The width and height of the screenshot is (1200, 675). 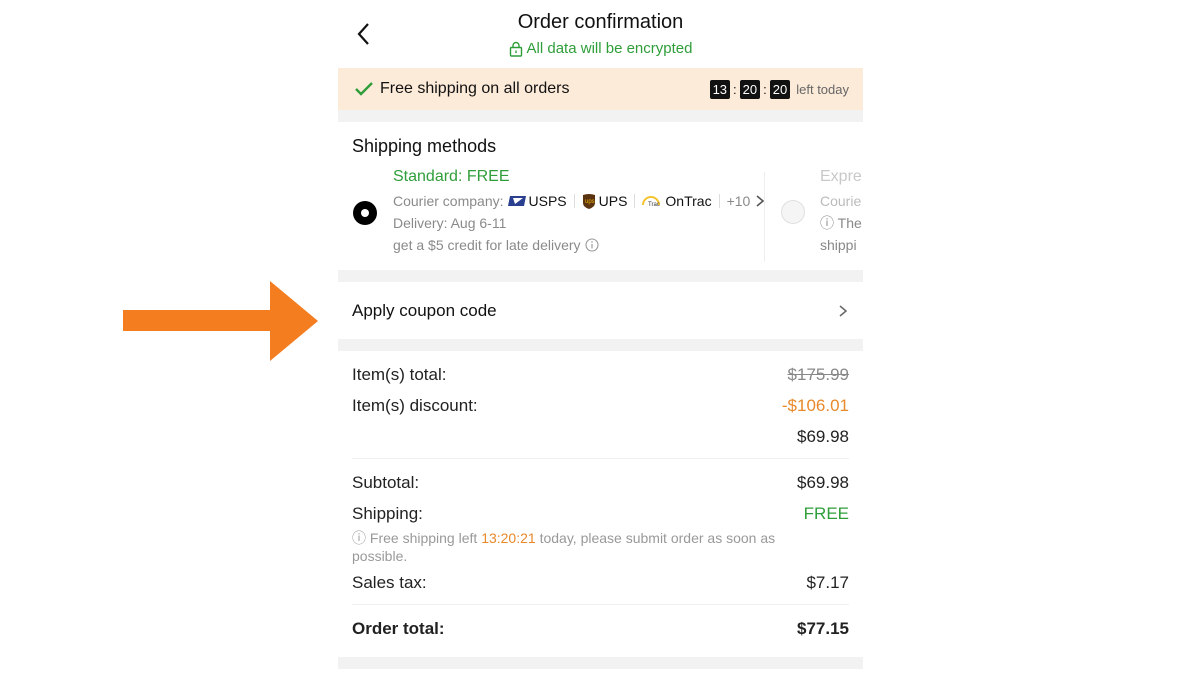 What do you see at coordinates (750, 89) in the screenshot?
I see `countdown-minutes: 20` at bounding box center [750, 89].